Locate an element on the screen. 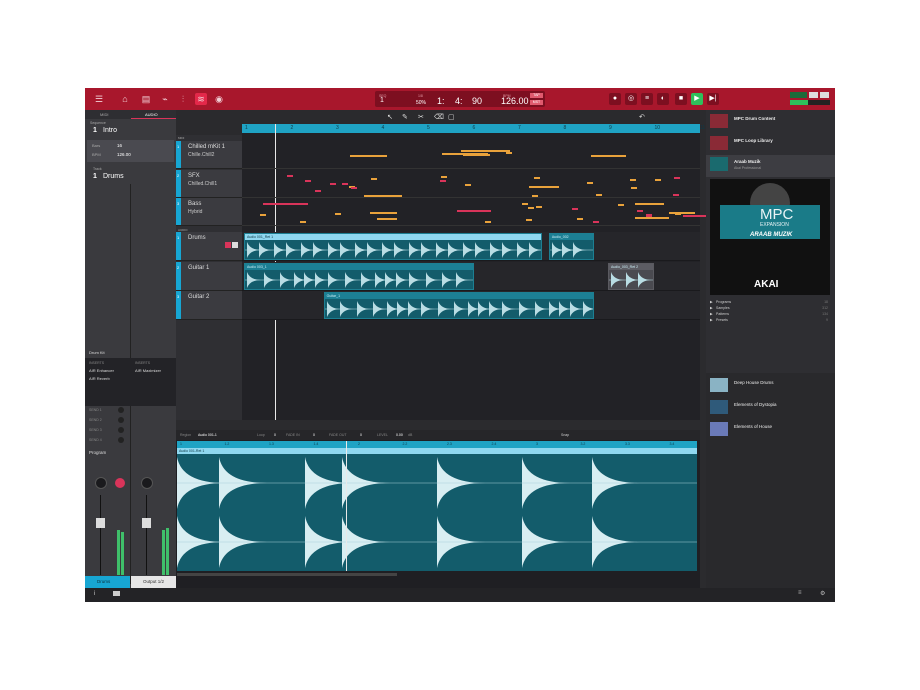 This screenshot has height=690, width=920. sequence-name: Intro is located at coordinates (110, 130).